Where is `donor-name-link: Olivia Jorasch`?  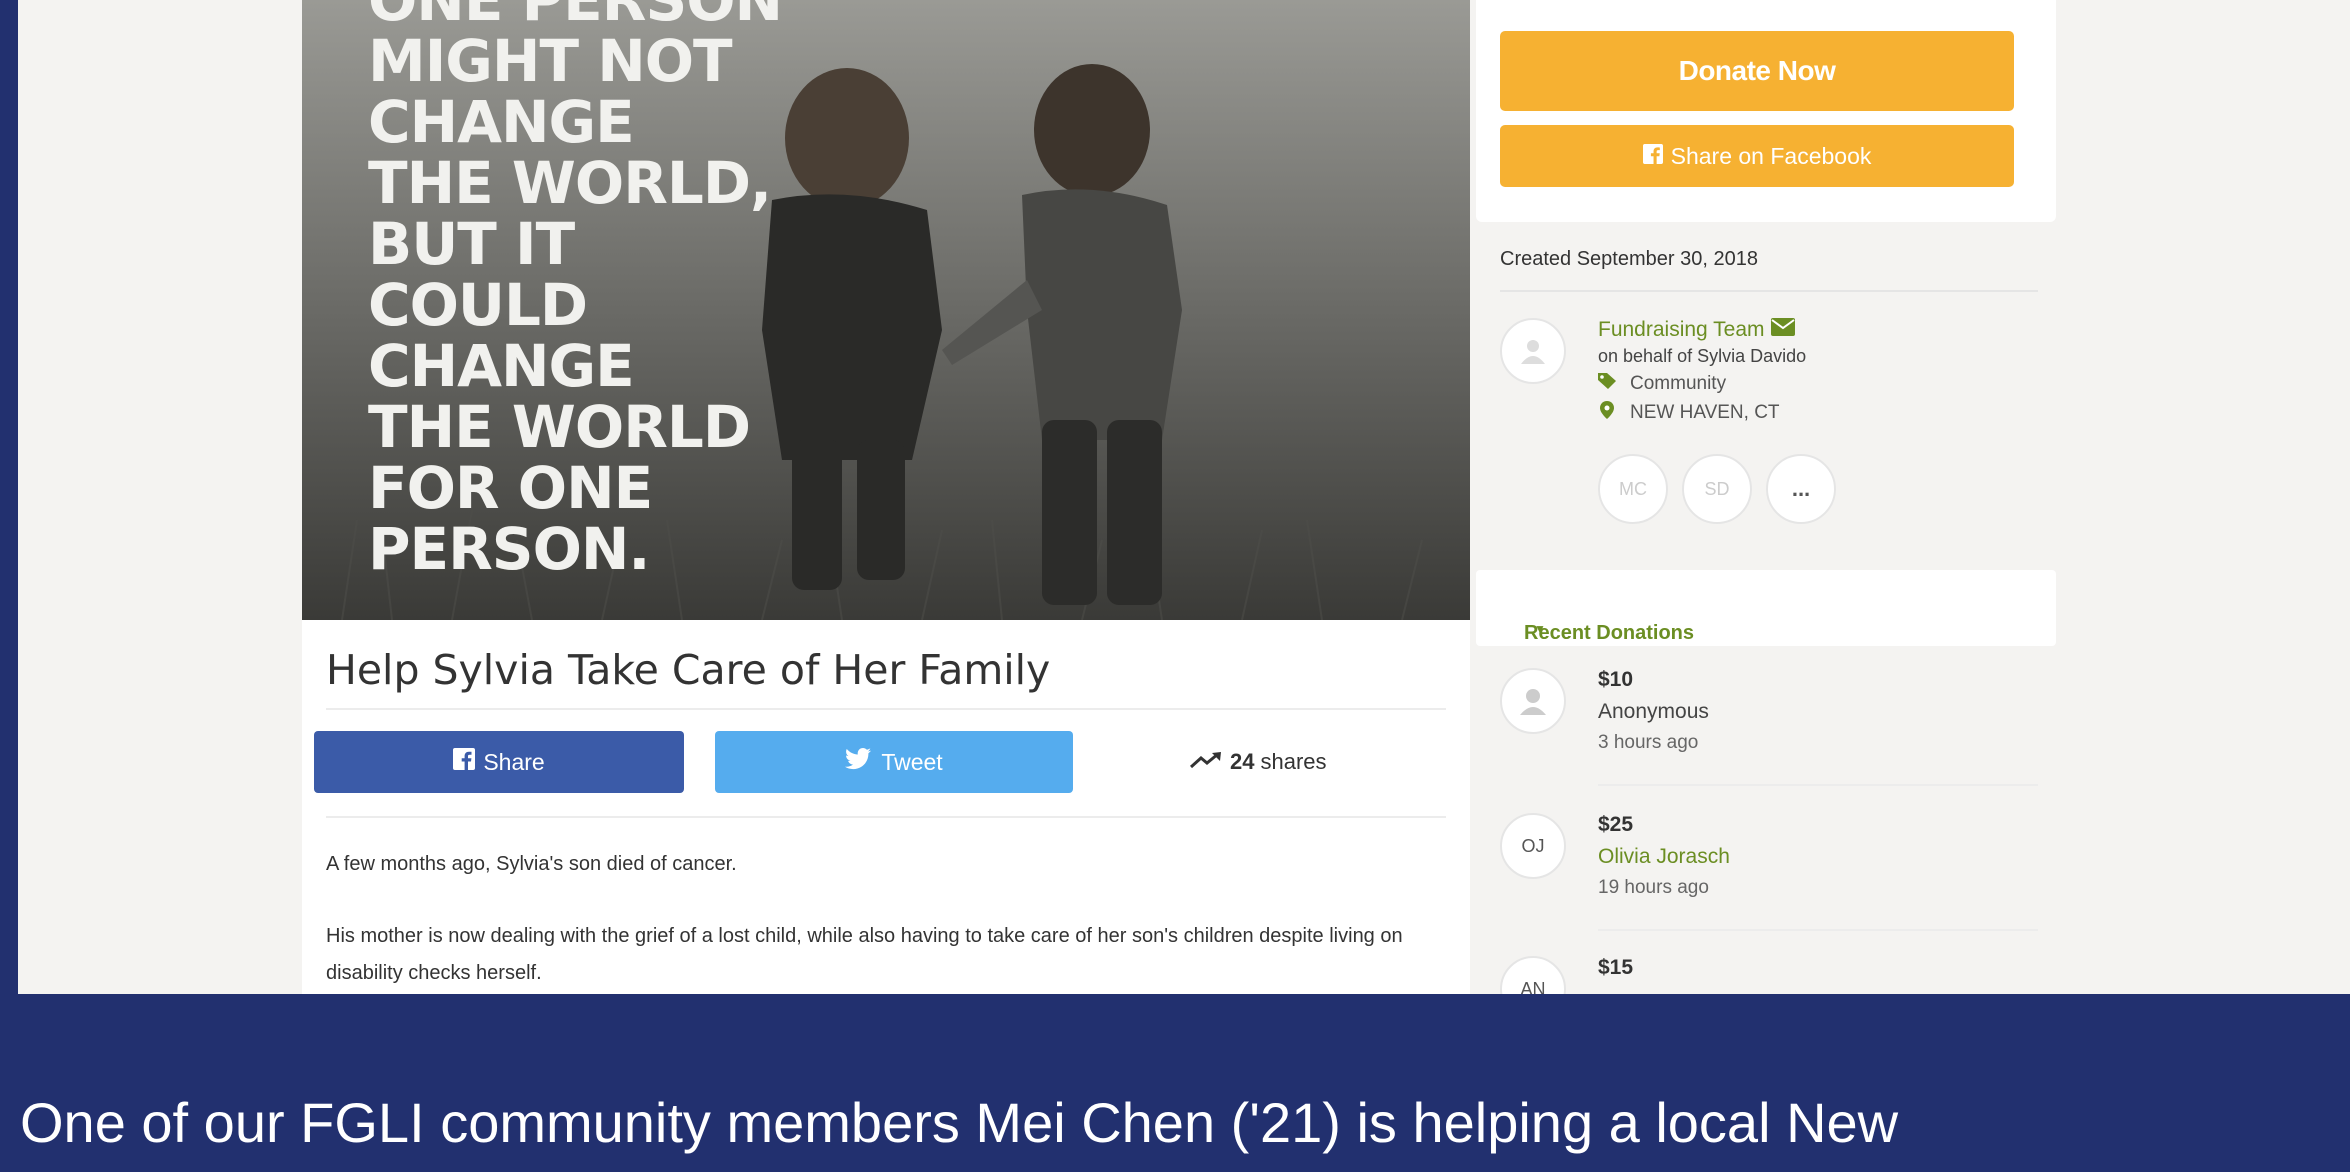 donor-name-link: Olivia Jorasch is located at coordinates (1664, 857).